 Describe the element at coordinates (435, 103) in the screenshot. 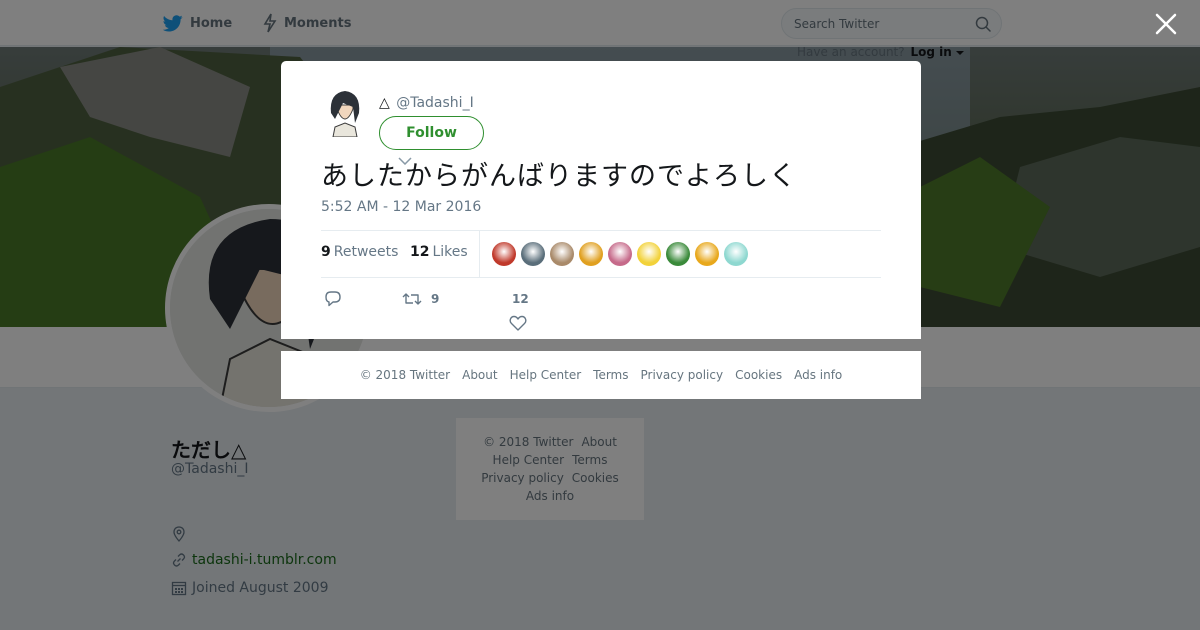

I see `tweet-author-handle: @Tadashi_I` at that location.